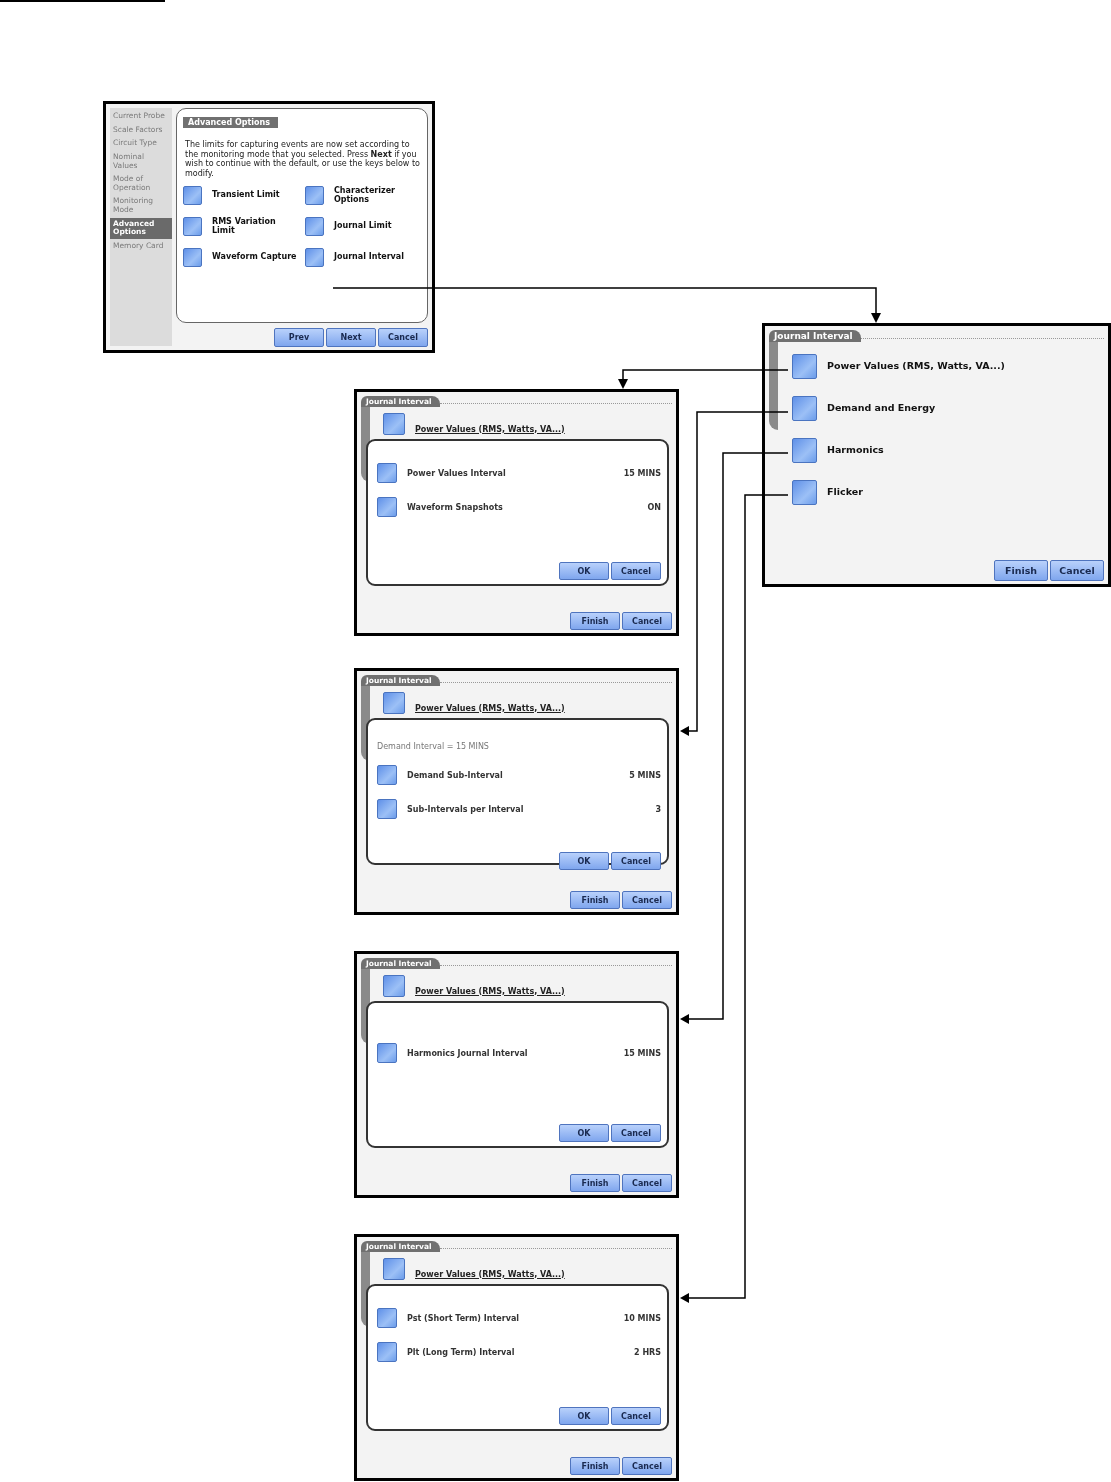 The image size is (1111, 1482). I want to click on option-button: Power Values (RMS, Watts, VA...), so click(898, 366).